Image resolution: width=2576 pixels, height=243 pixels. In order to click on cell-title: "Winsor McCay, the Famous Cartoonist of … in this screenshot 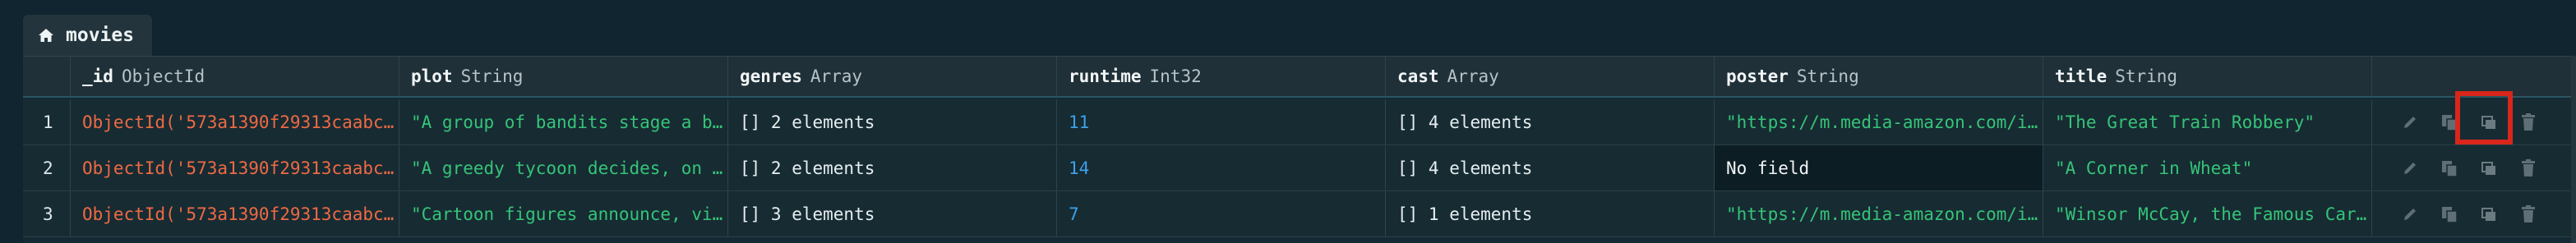, I will do `click(2208, 213)`.